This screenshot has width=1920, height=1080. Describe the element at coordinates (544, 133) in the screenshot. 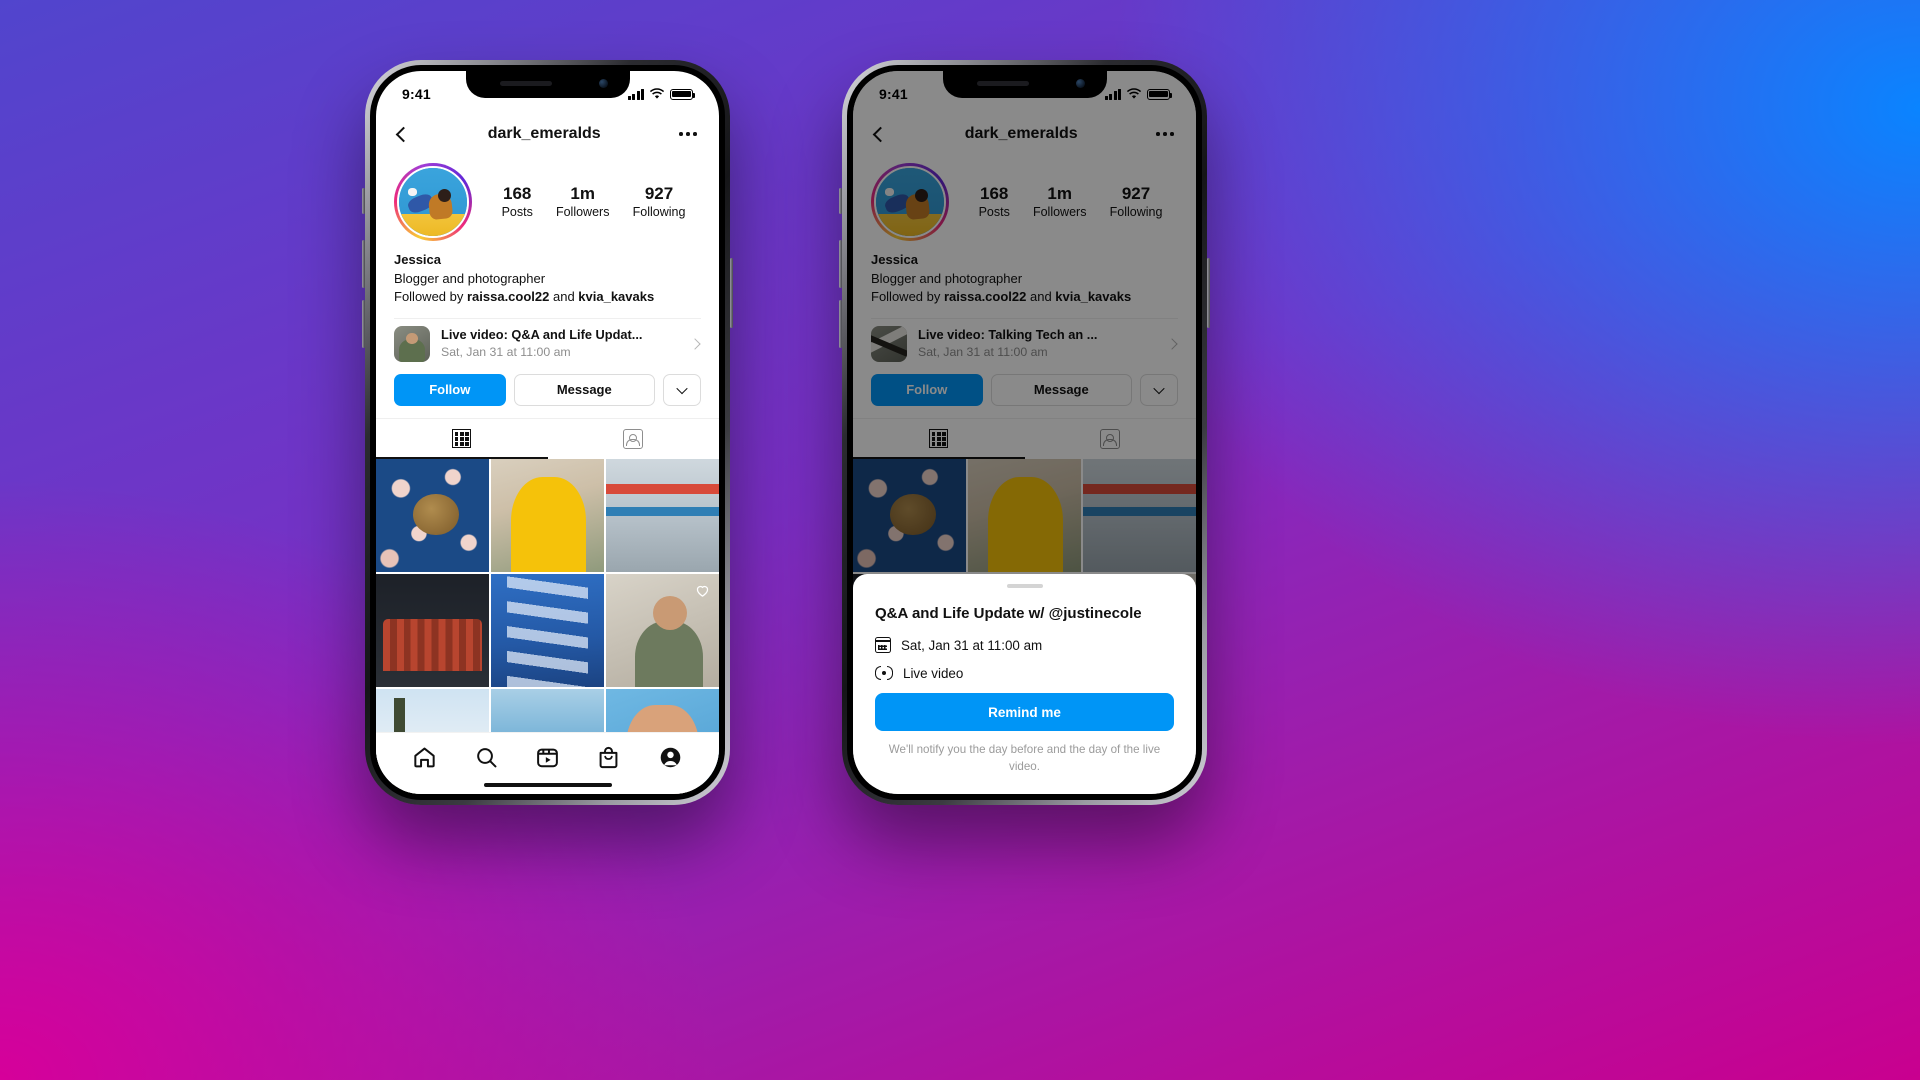

I see `page-title: dark_emeralds` at that location.